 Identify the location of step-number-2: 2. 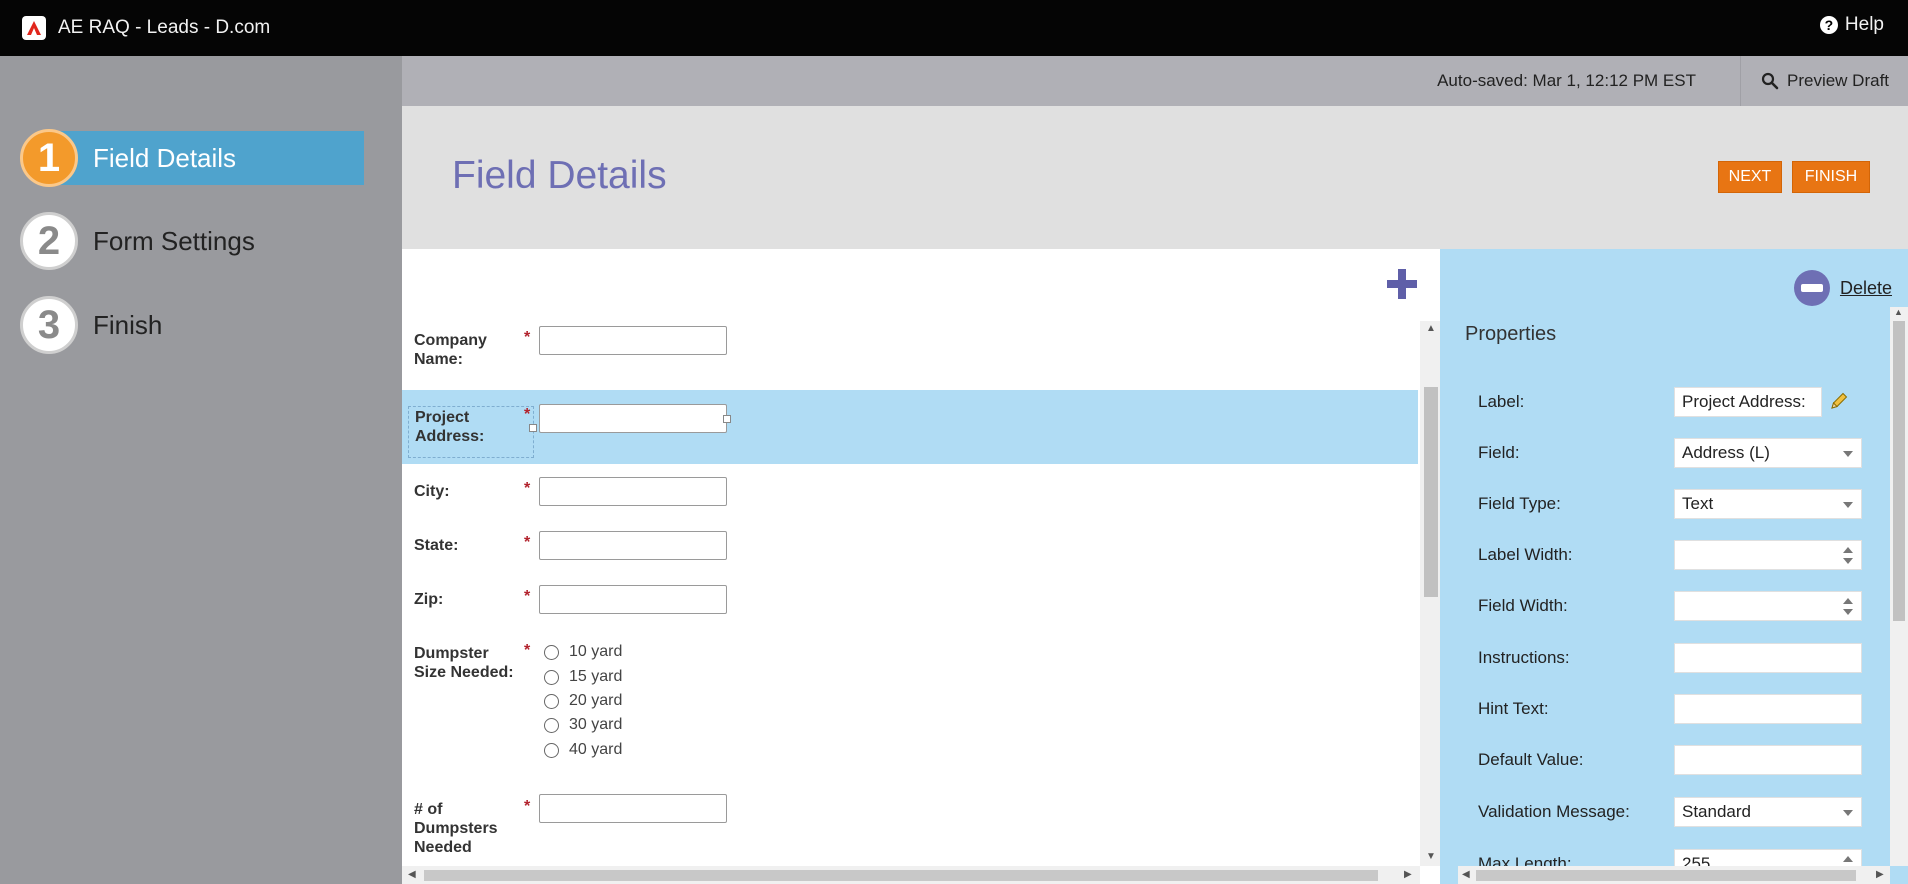
(49, 241).